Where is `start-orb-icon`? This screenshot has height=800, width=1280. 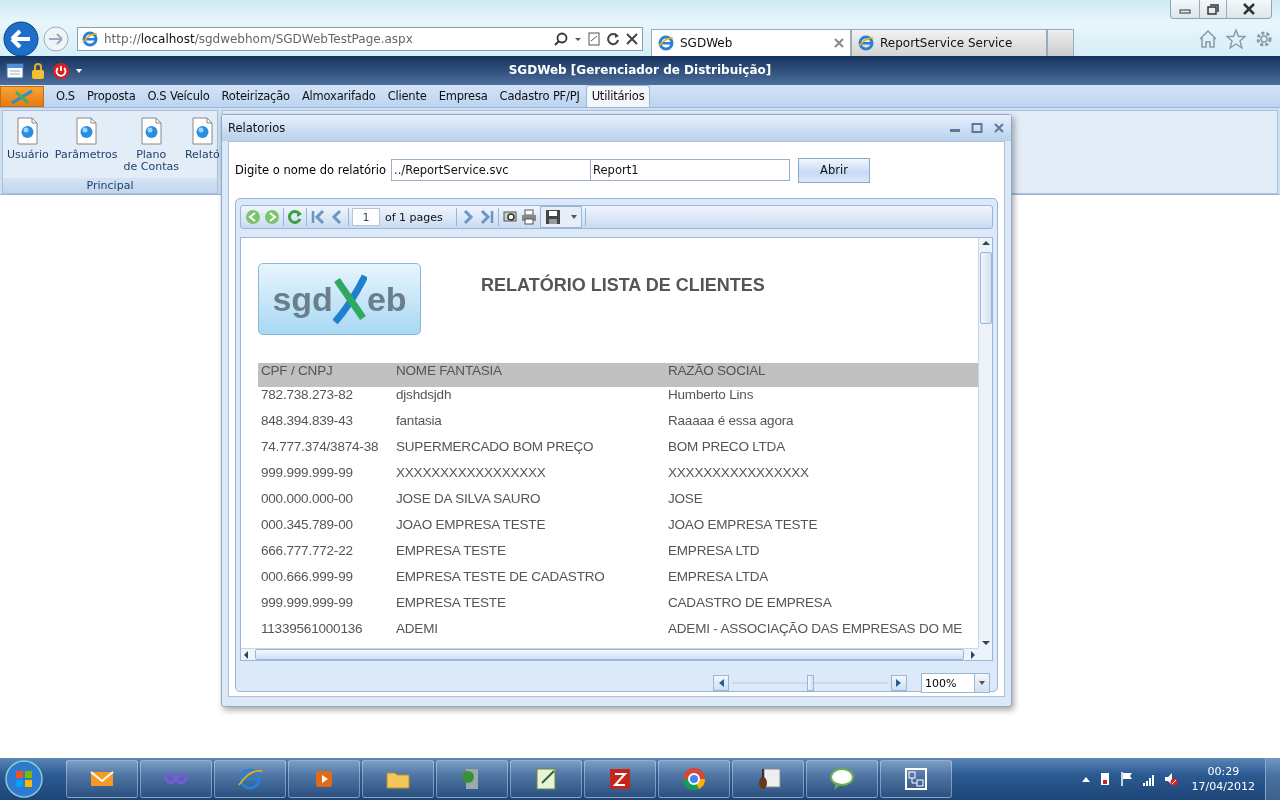 start-orb-icon is located at coordinates (24, 779).